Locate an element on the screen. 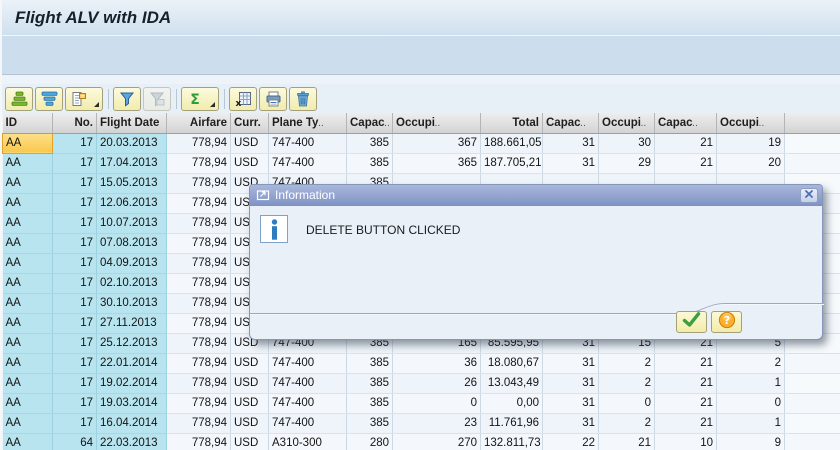 Image resolution: width=840 pixels, height=450 pixels. table-cell: 27.11.2013 is located at coordinates (131, 323).